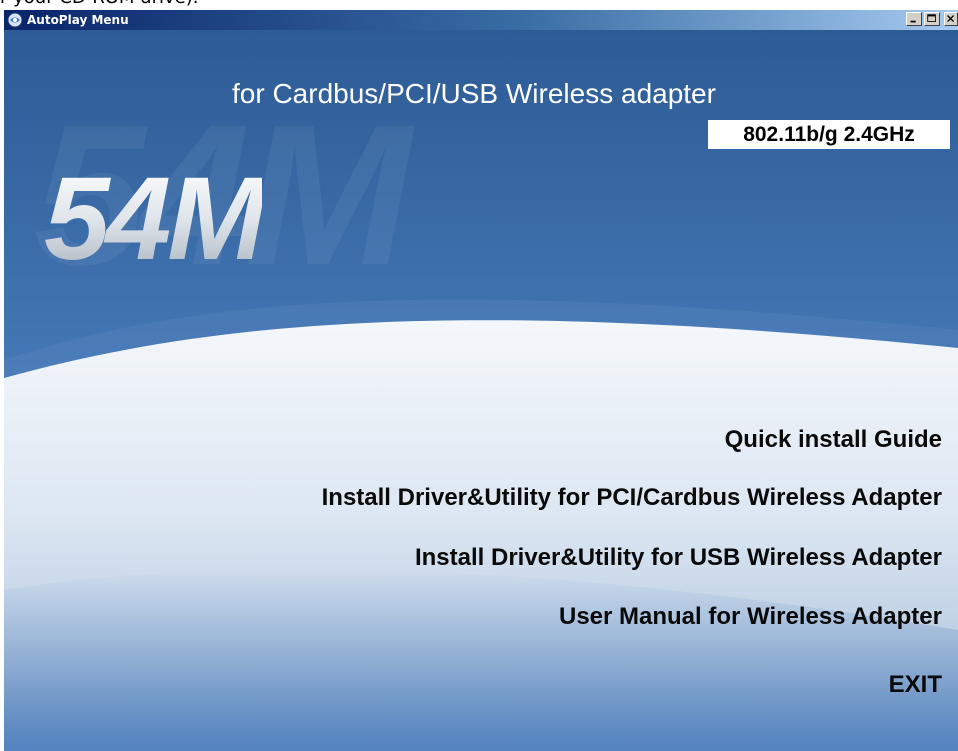 The image size is (958, 751). What do you see at coordinates (913, 21) in the screenshot?
I see `minimize-icon` at bounding box center [913, 21].